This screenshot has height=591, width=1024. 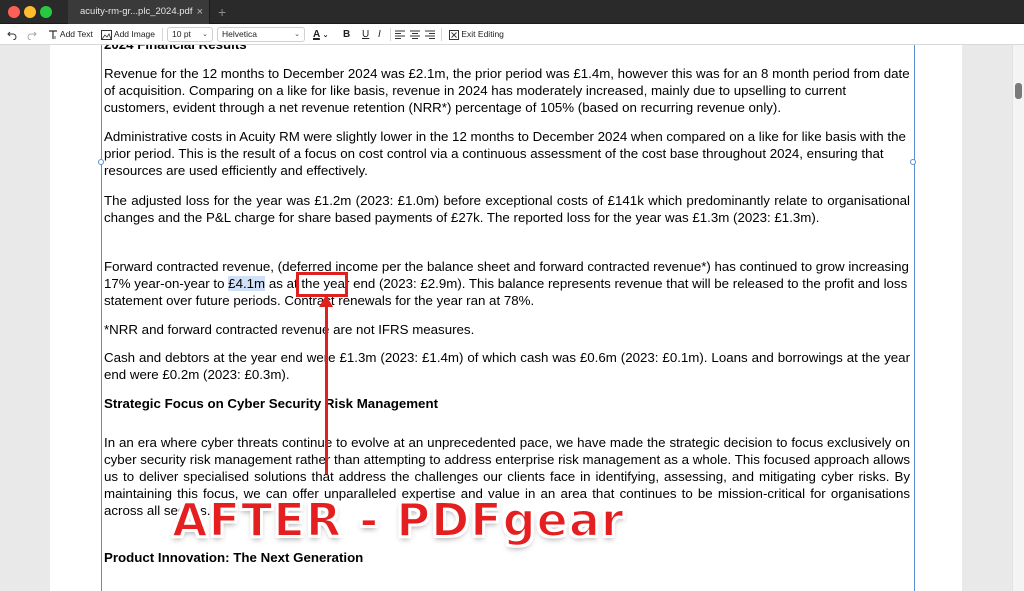 I want to click on resize-handle-right, so click(x=913, y=162).